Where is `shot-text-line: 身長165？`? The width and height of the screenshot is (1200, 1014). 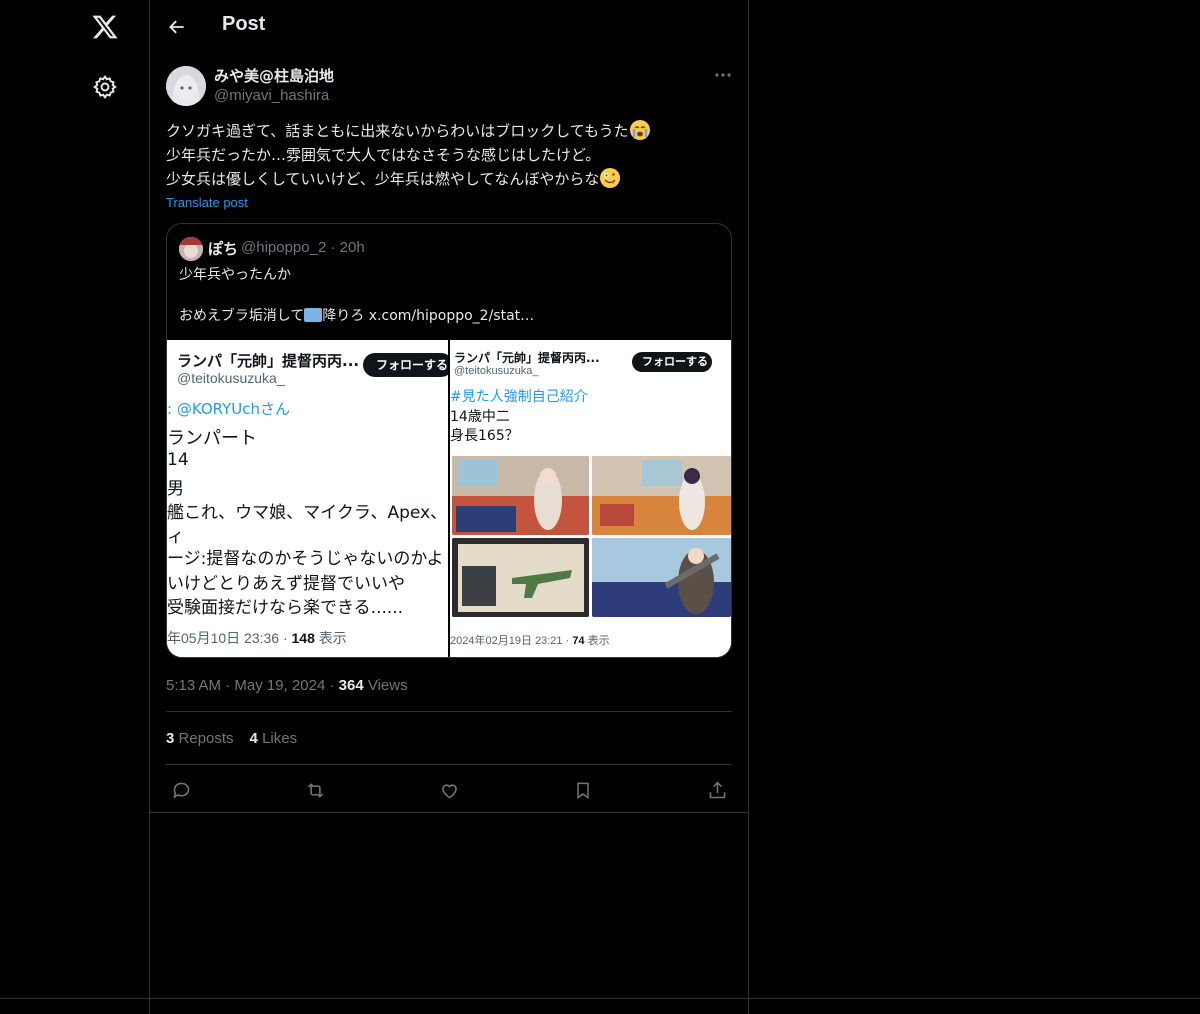 shot-text-line: 身長165？ is located at coordinates (484, 436).